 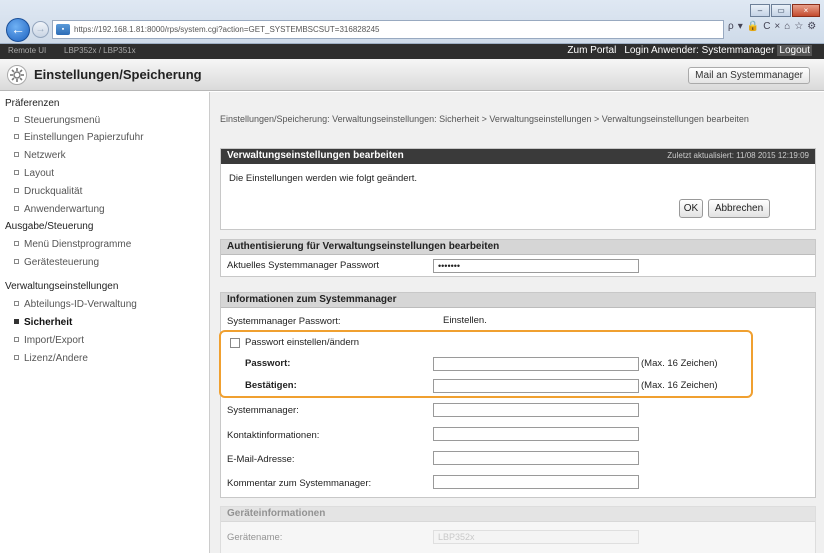 What do you see at coordinates (118, 74) in the screenshot?
I see `page-title: Einstellungen/Speicherung` at bounding box center [118, 74].